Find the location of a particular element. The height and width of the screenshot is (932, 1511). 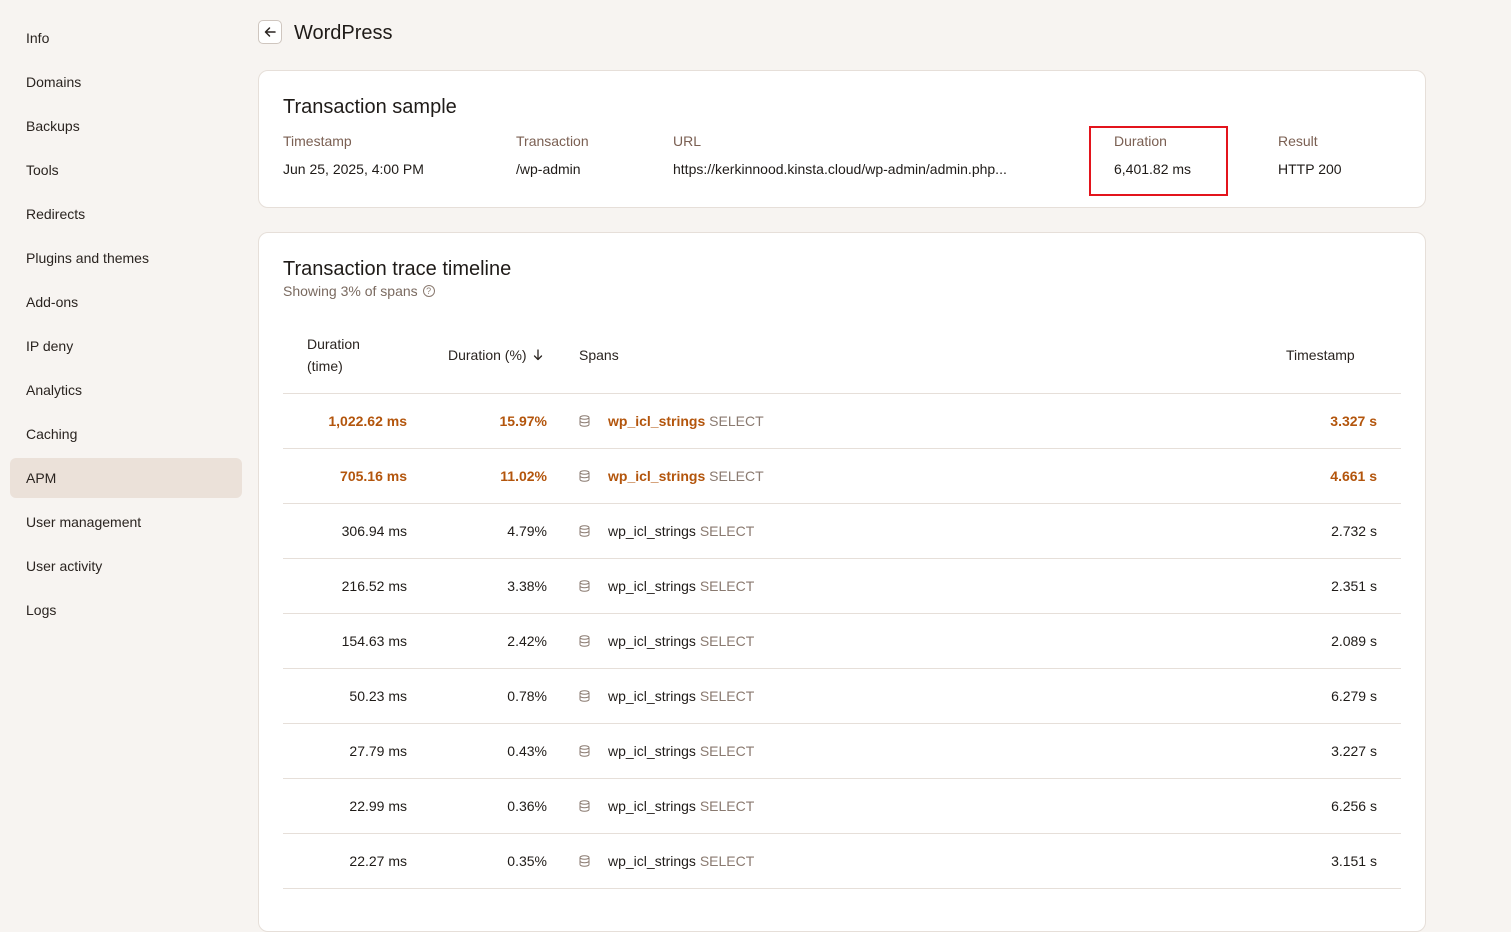

sidebar-item-analytics: Analytics is located at coordinates (126, 390).